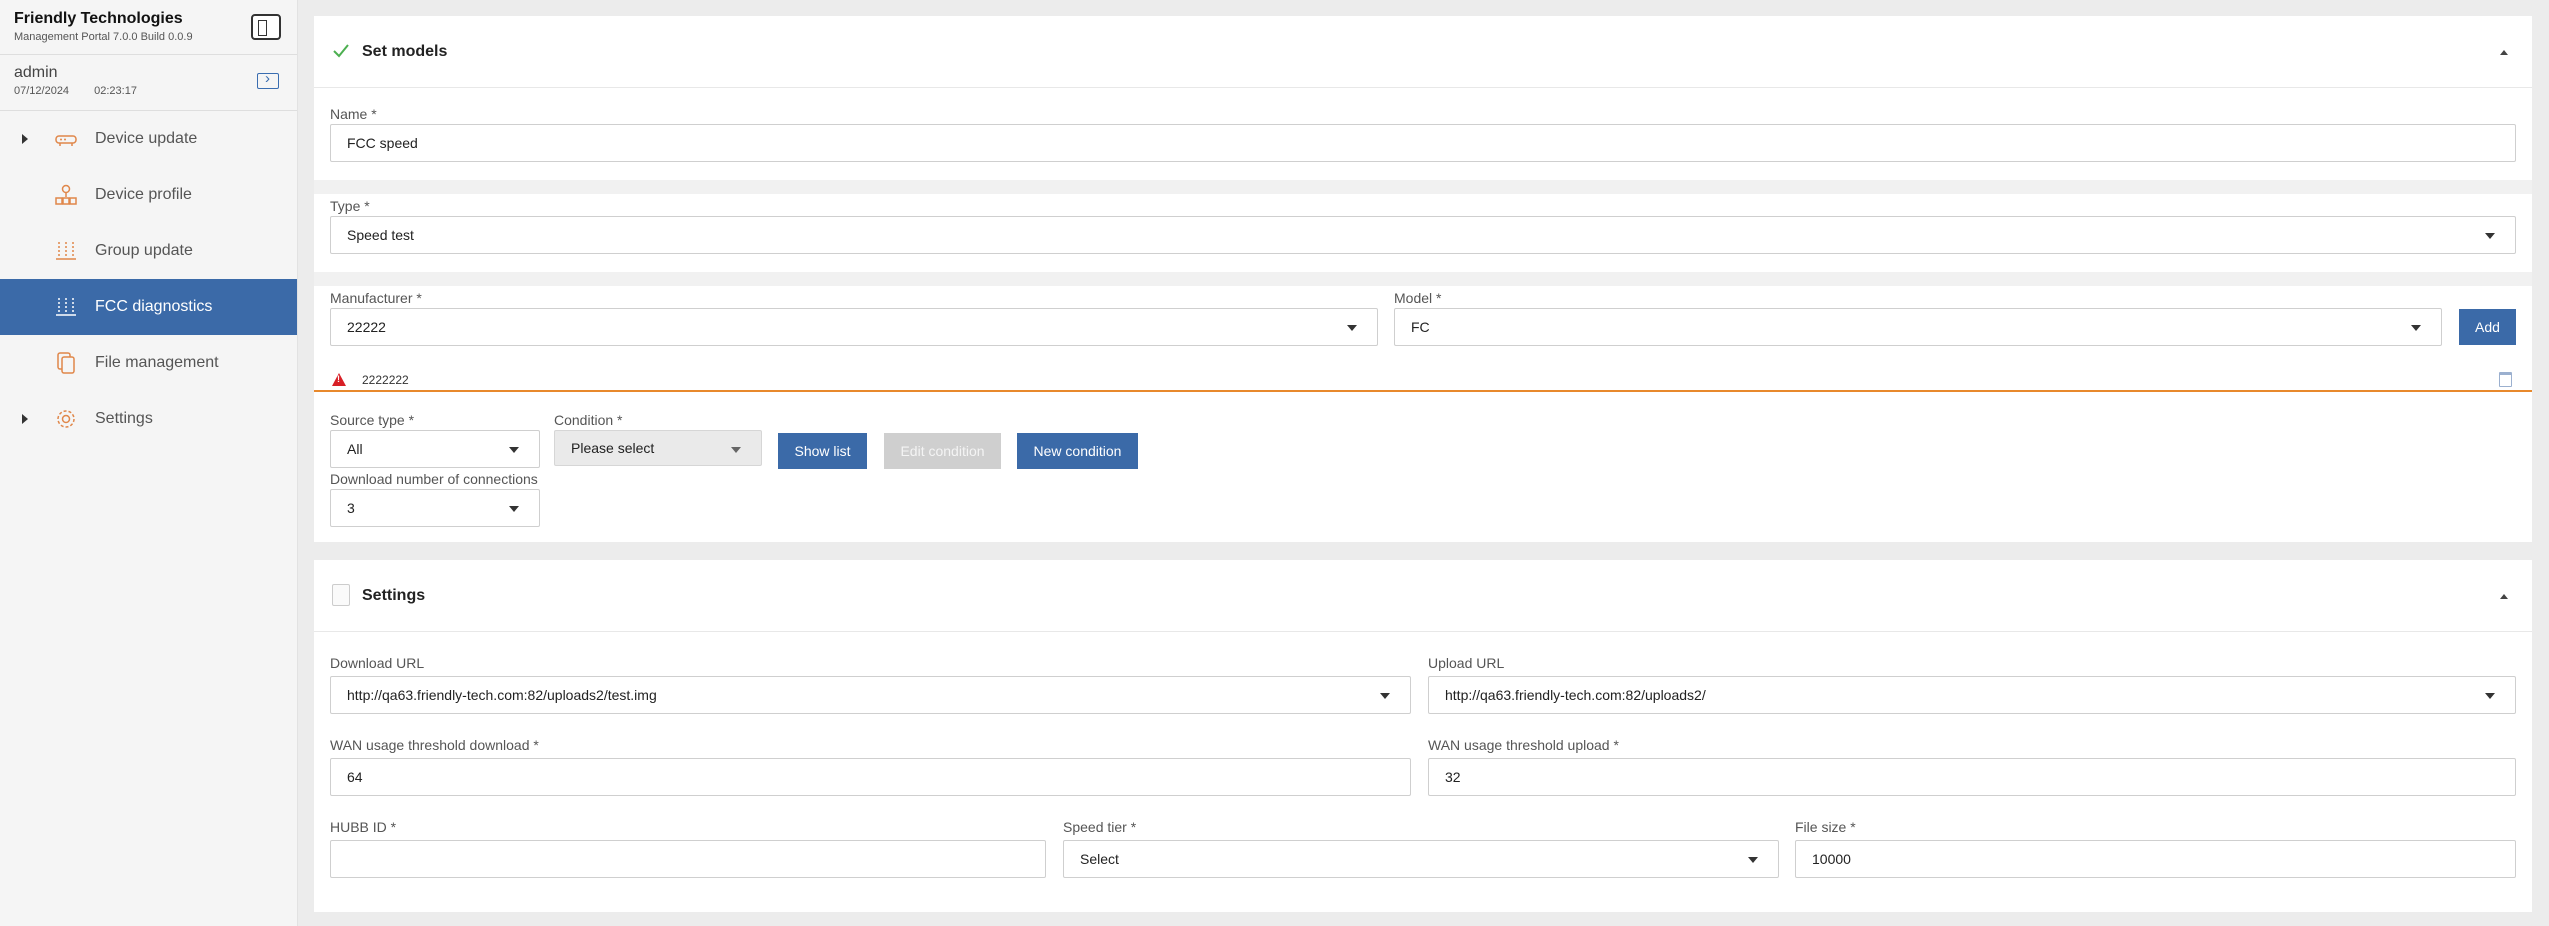 The image size is (2549, 926). What do you see at coordinates (1972, 777) in the screenshot?
I see `wan-upload-input: 32` at bounding box center [1972, 777].